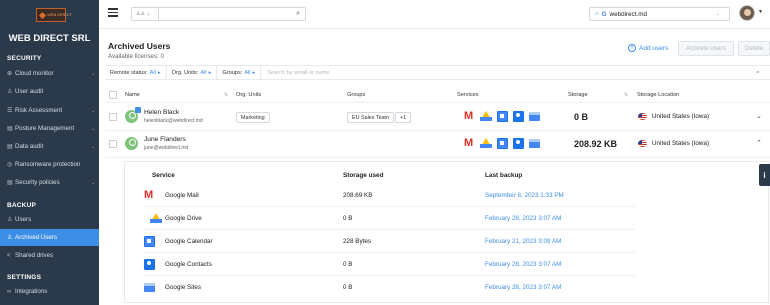 The image size is (770, 305). What do you see at coordinates (173, 121) in the screenshot?
I see `user-email: helenblack@webdirect.md` at bounding box center [173, 121].